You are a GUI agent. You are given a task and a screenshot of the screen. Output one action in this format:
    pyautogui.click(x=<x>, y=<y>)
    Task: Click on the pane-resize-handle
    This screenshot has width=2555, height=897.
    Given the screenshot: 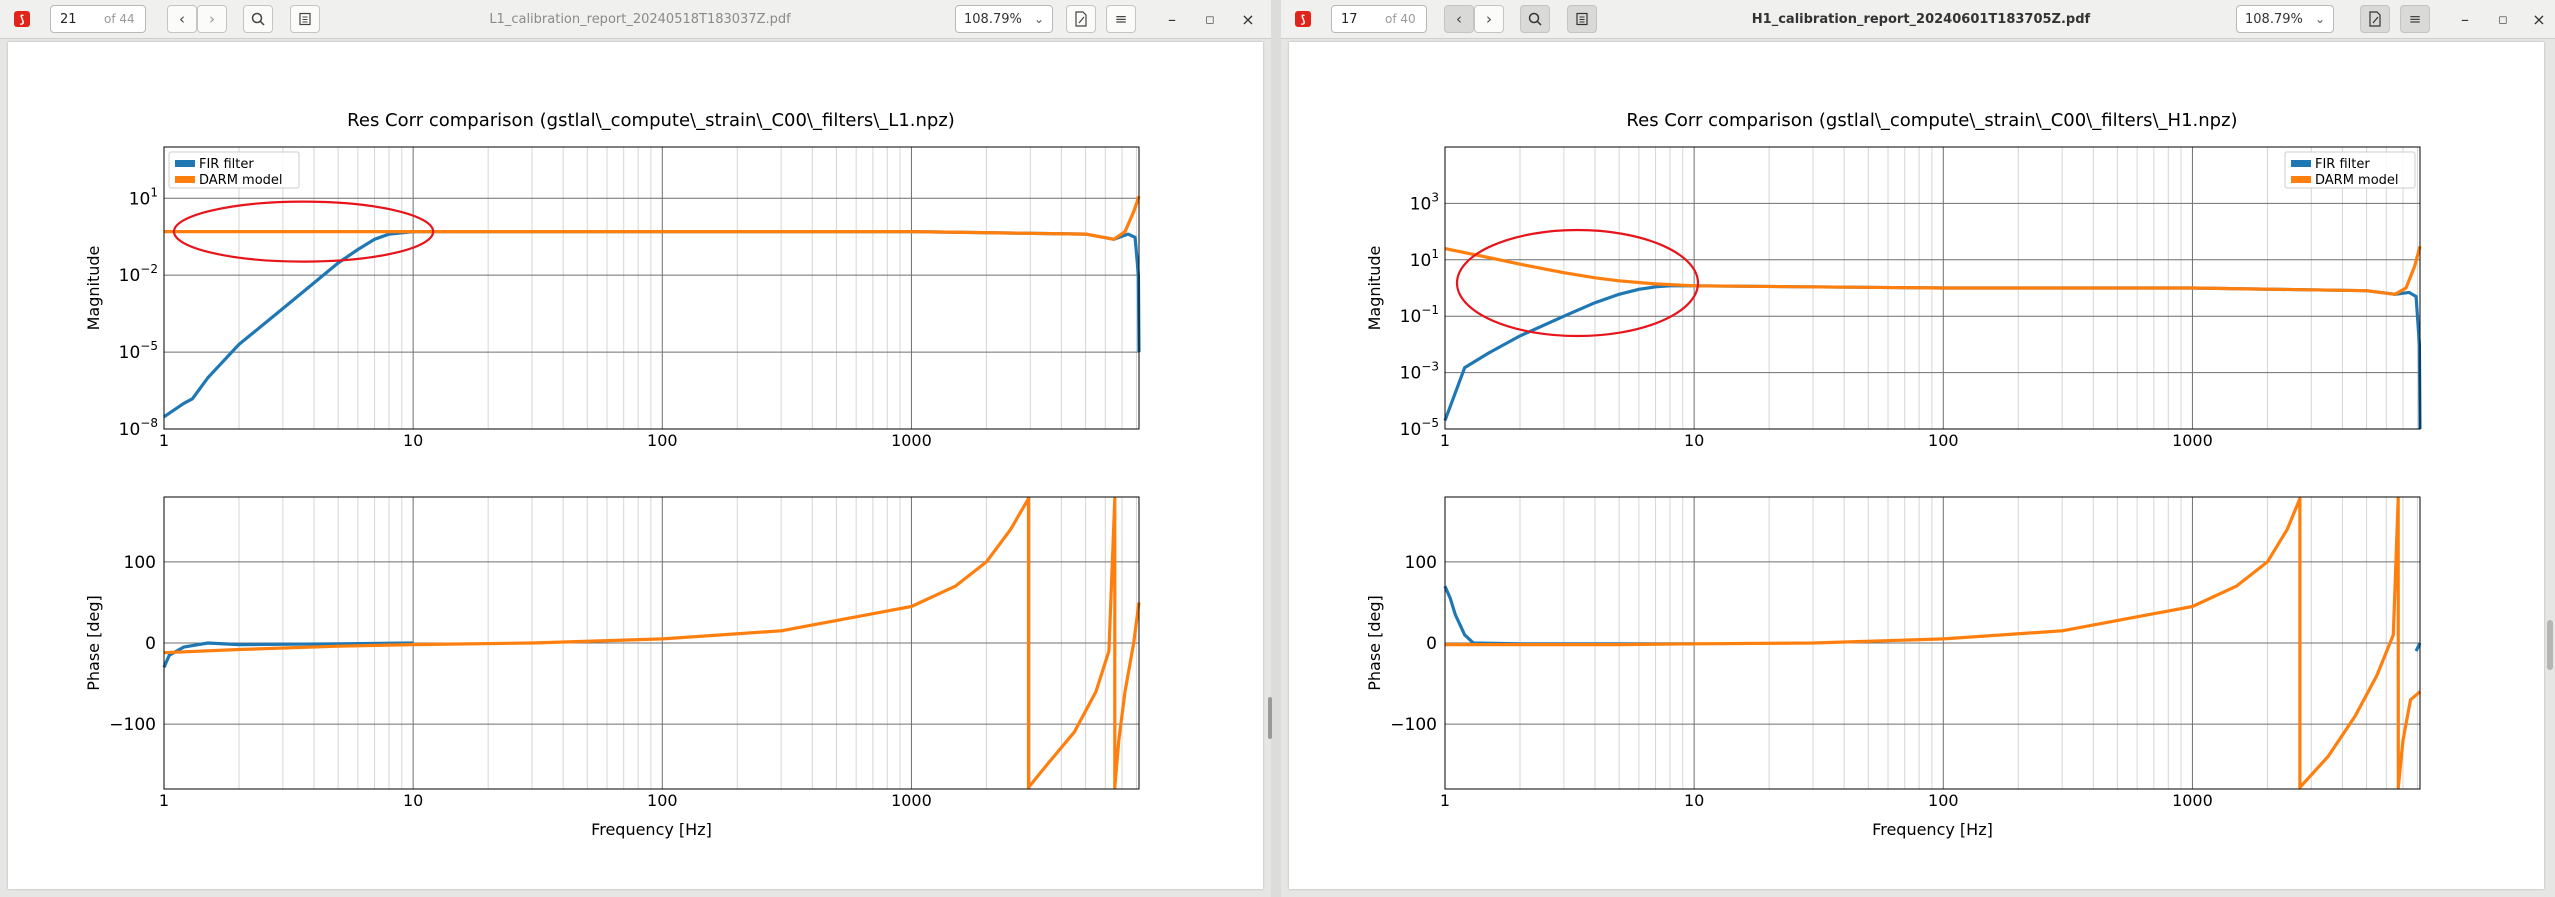 What is the action you would take?
    pyautogui.click(x=1270, y=718)
    